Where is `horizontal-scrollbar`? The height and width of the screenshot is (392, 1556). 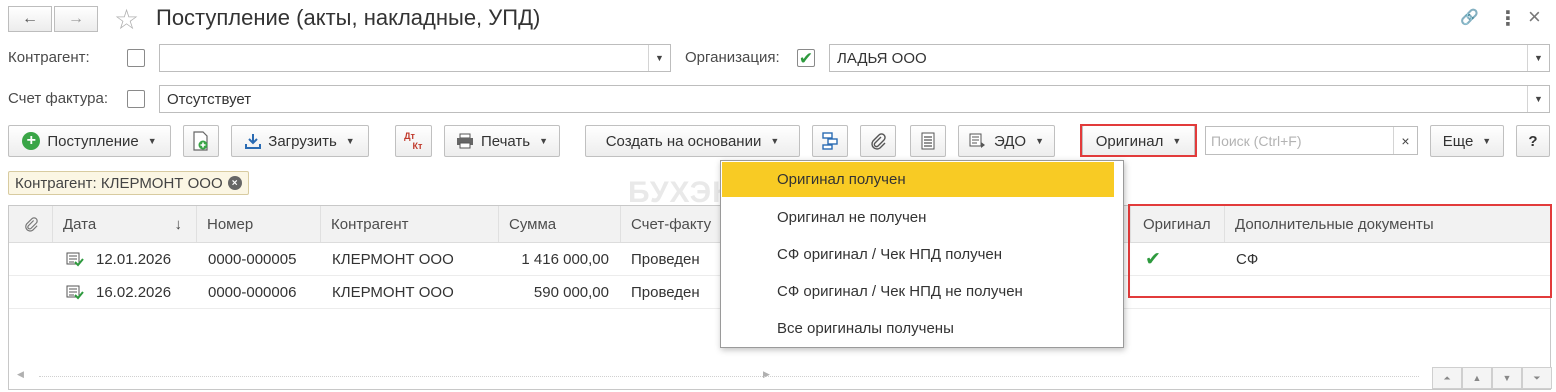
horizontal-scrollbar is located at coordinates (729, 376).